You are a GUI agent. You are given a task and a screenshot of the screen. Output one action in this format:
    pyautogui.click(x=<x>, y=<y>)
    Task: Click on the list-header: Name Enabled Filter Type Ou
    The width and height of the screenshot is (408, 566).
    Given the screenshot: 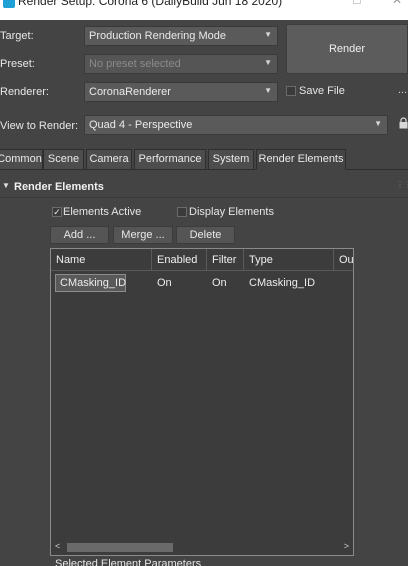 What is the action you would take?
    pyautogui.click(x=202, y=260)
    